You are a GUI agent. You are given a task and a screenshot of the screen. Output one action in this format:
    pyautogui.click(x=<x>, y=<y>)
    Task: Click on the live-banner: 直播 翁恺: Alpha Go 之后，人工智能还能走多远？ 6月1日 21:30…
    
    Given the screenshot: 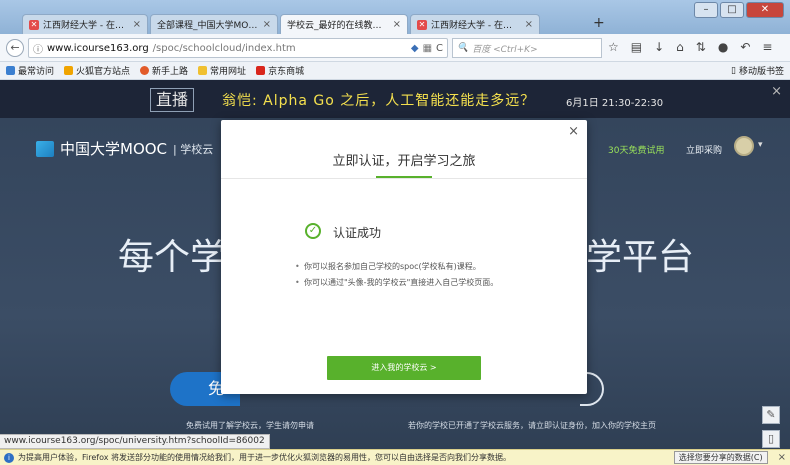 What is the action you would take?
    pyautogui.click(x=395, y=99)
    